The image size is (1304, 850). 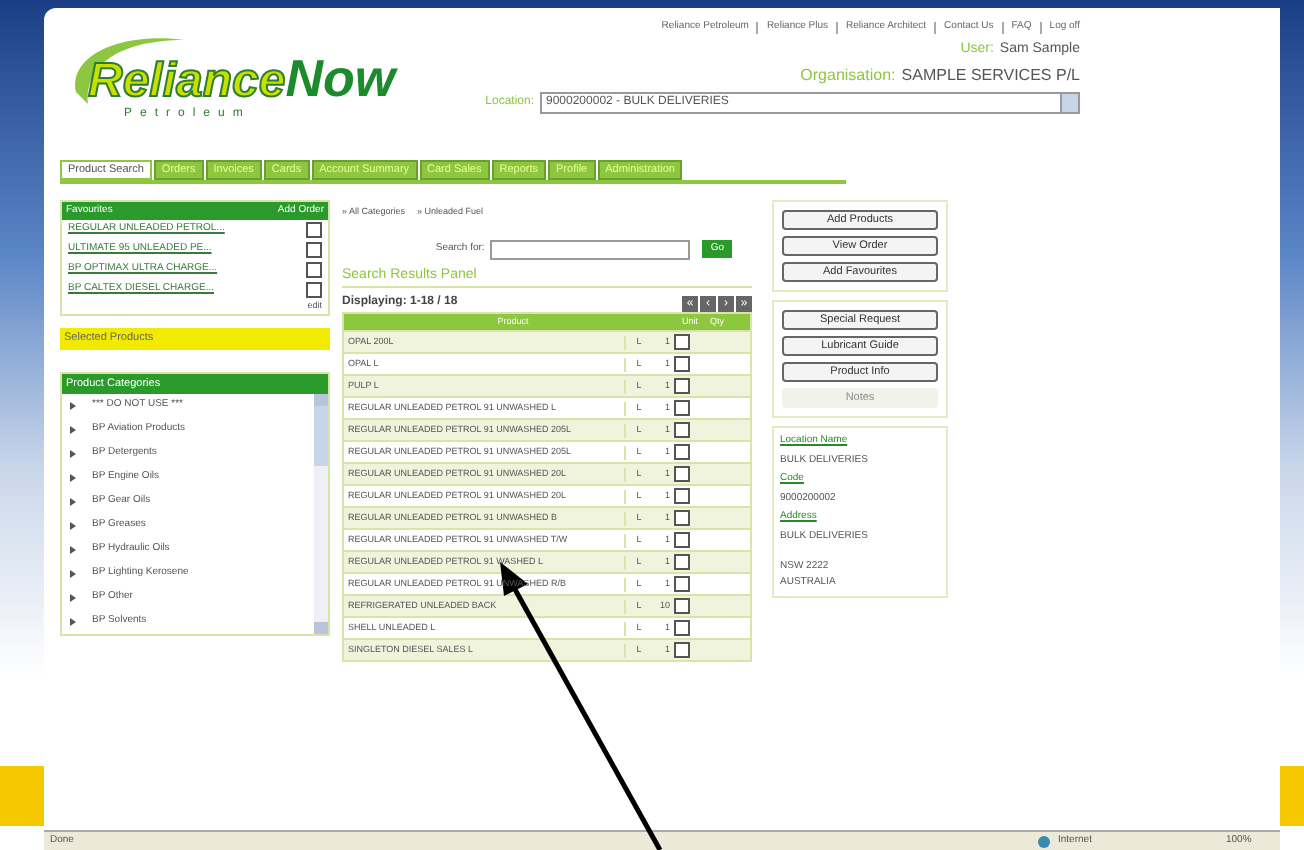 I want to click on logo-text: Reliance, so click(x=187, y=82).